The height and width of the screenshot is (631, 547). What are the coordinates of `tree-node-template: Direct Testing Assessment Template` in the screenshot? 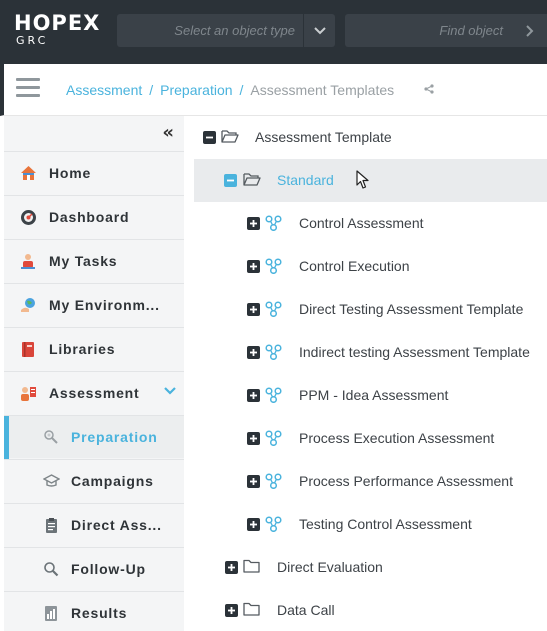 It's located at (370, 309).